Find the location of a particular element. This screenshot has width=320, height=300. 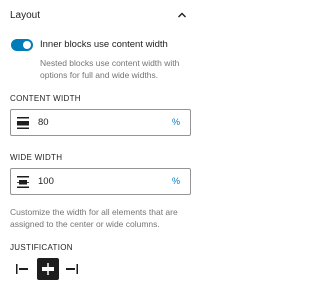

chevron-up-icon is located at coordinates (182, 15).